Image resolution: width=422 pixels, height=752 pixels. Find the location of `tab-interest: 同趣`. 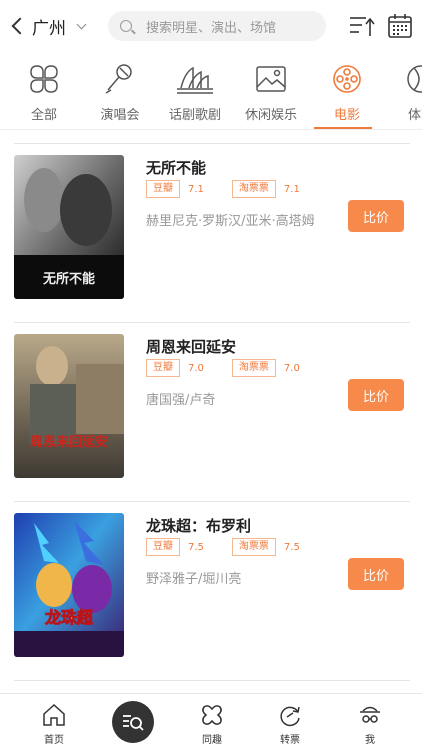

tab-interest: 同趣 is located at coordinates (212, 723).